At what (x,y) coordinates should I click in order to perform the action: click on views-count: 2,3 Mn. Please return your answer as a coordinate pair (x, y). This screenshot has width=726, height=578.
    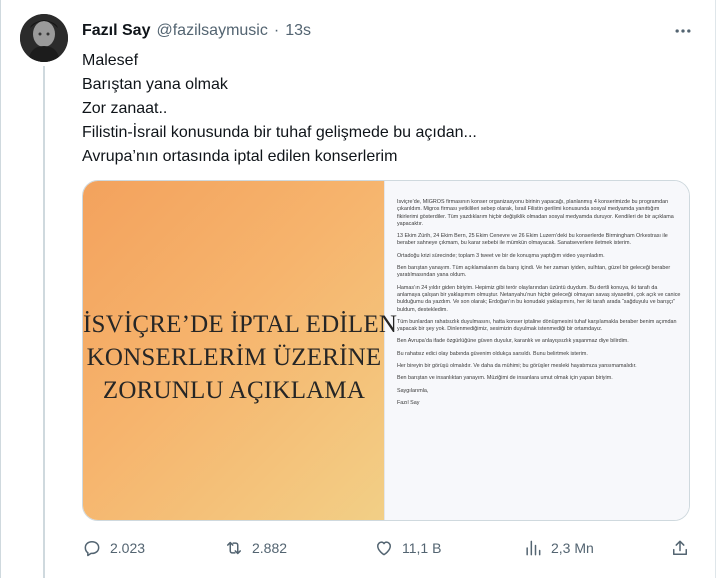
    Looking at the image, I should click on (572, 548).